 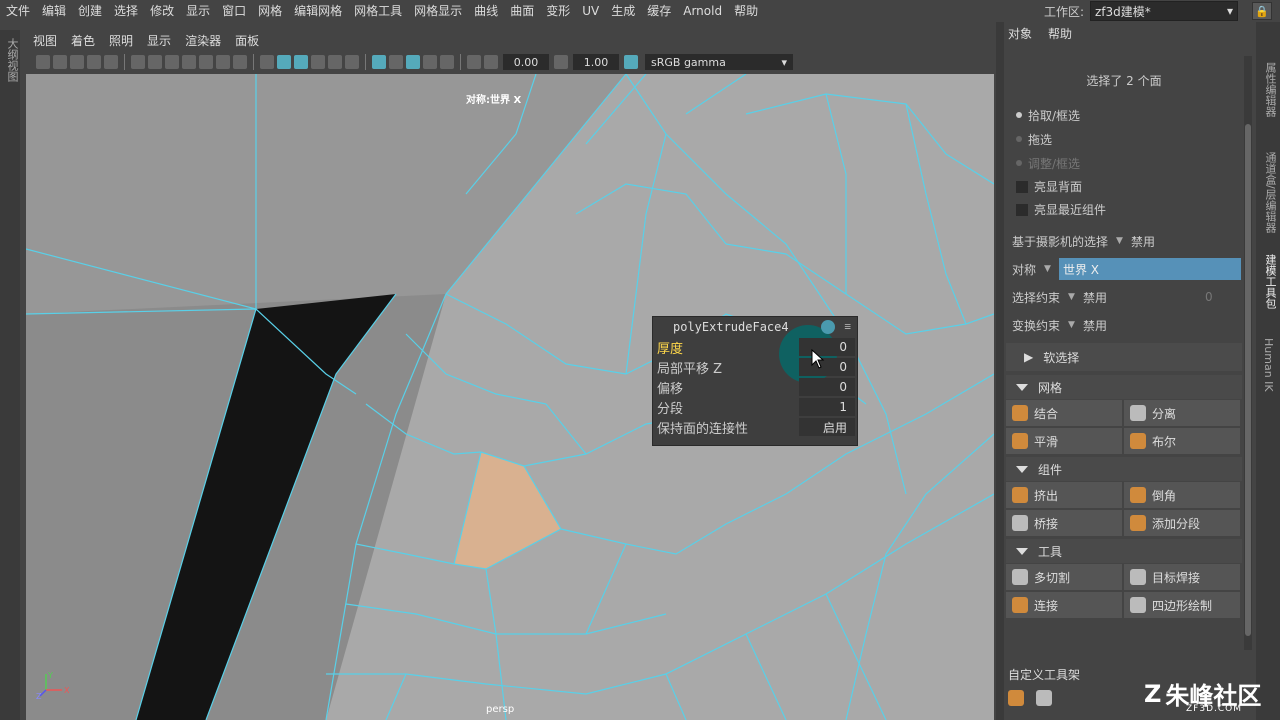 What do you see at coordinates (755, 367) in the screenshot?
I see `attr-row-local-translate-z: 局部平移 Z 0` at bounding box center [755, 367].